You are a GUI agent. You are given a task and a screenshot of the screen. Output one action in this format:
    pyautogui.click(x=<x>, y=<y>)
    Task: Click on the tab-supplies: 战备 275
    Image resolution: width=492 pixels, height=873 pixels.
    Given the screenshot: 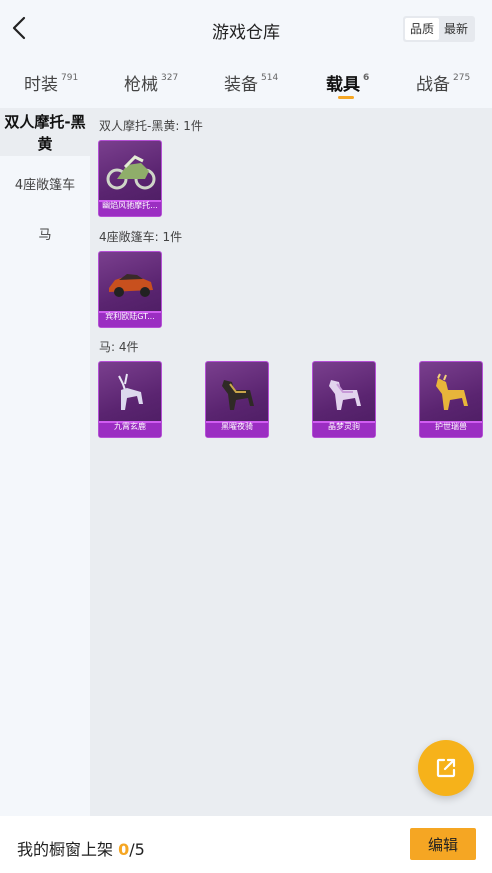 What is the action you would take?
    pyautogui.click(x=443, y=82)
    